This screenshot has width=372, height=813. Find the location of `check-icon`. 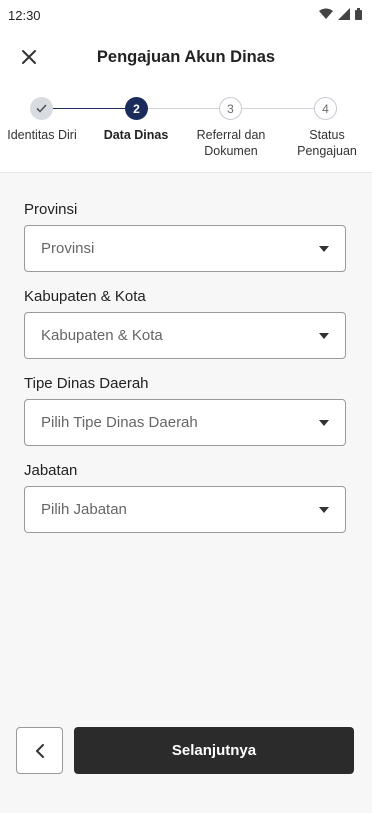

check-icon is located at coordinates (41, 108).